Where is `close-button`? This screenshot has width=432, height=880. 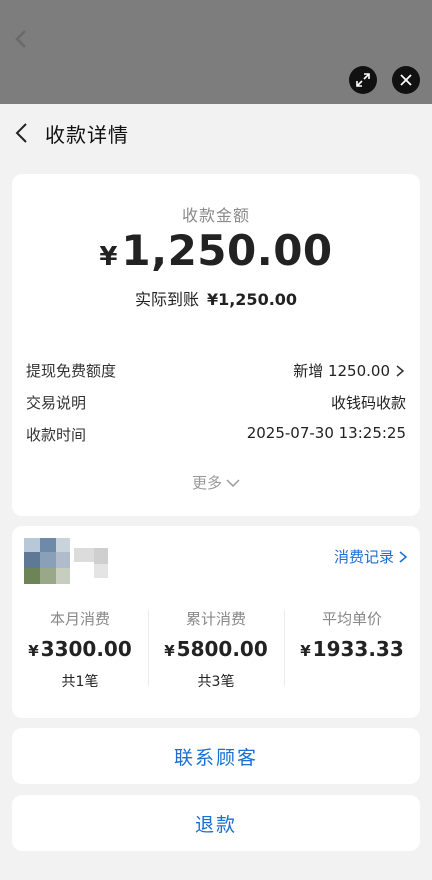
close-button is located at coordinates (406, 80).